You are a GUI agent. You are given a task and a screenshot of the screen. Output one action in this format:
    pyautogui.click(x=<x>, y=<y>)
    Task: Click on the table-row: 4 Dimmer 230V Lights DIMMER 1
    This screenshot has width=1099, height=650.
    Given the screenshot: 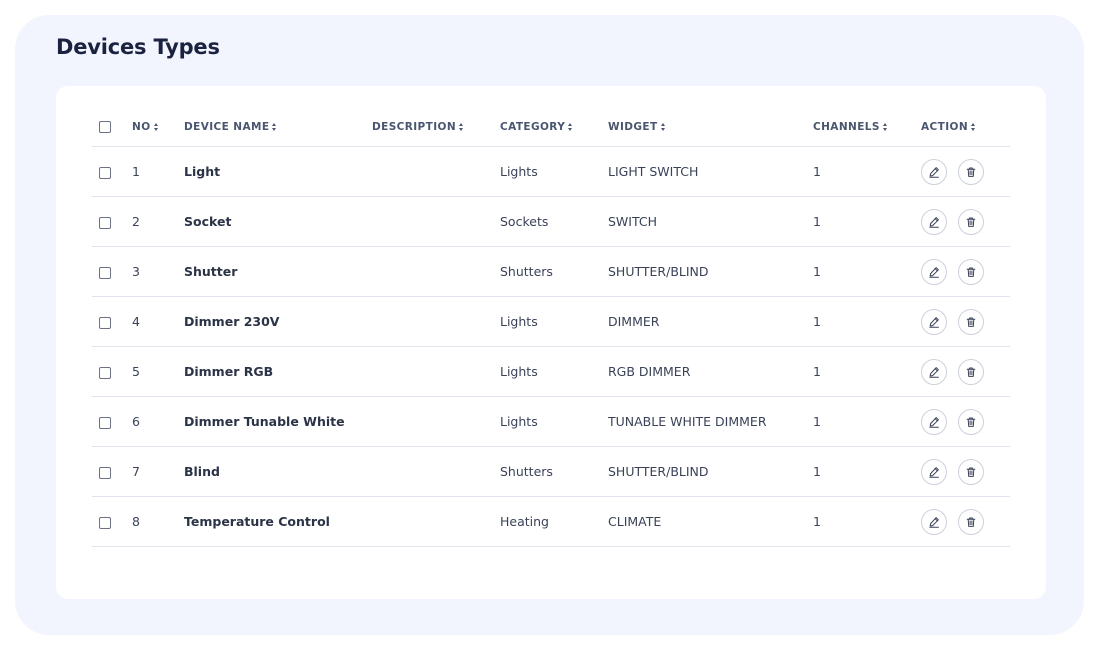 What is the action you would take?
    pyautogui.click(x=551, y=321)
    